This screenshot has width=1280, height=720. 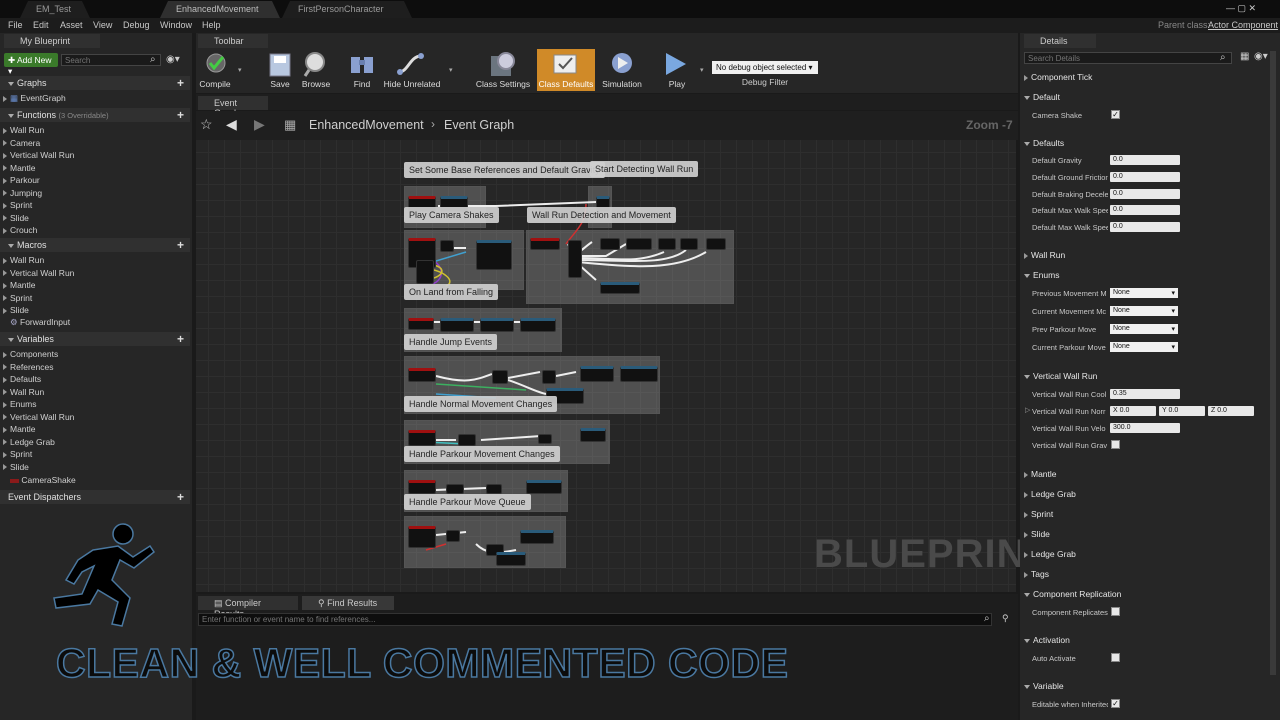 What do you see at coordinates (22, 193) in the screenshot?
I see `function-item: Jumping` at bounding box center [22, 193].